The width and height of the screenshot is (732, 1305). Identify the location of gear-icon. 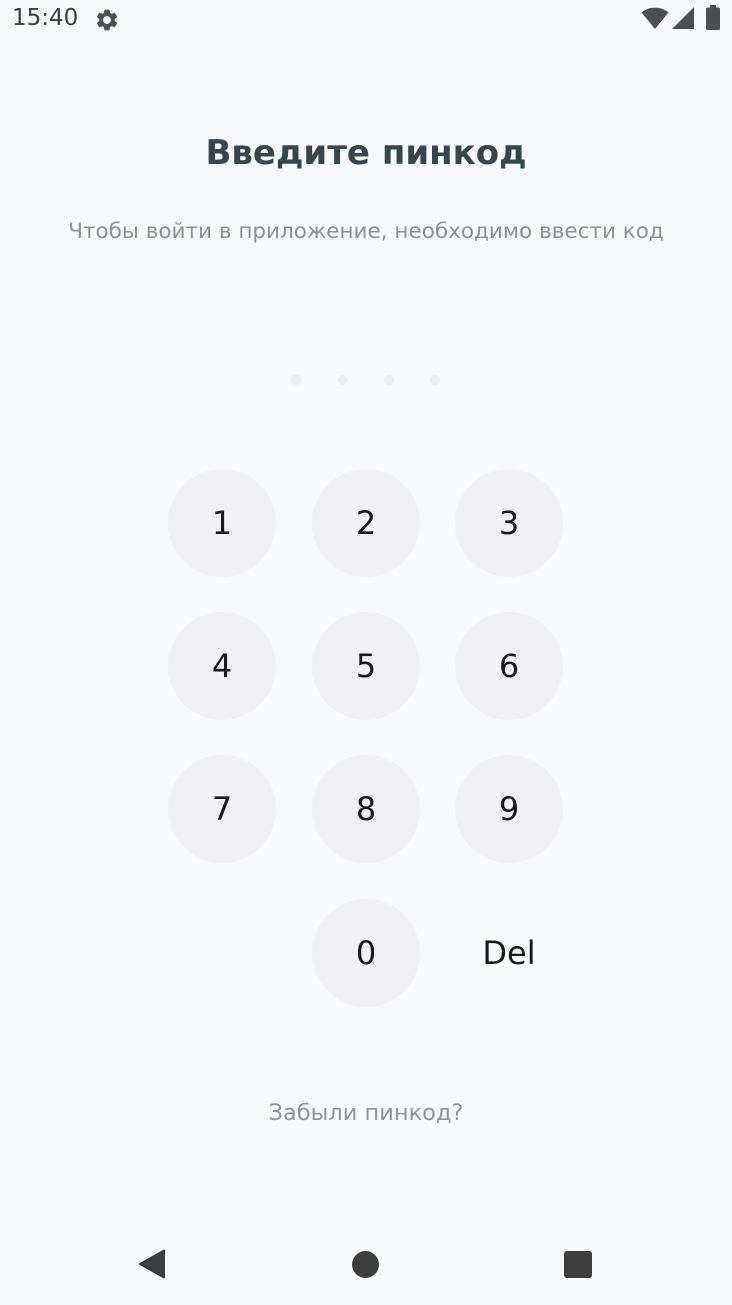
(107, 20).